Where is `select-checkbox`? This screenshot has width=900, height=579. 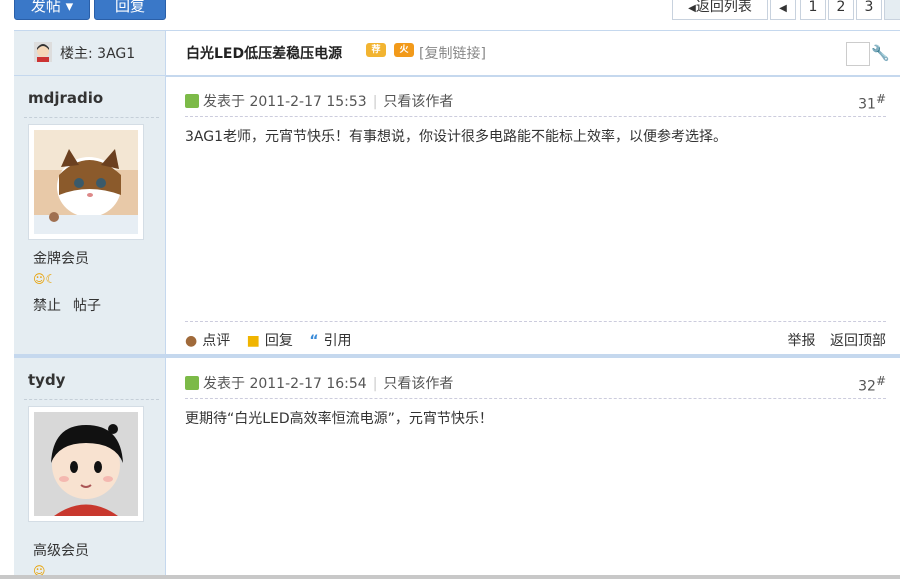
select-checkbox is located at coordinates (858, 54).